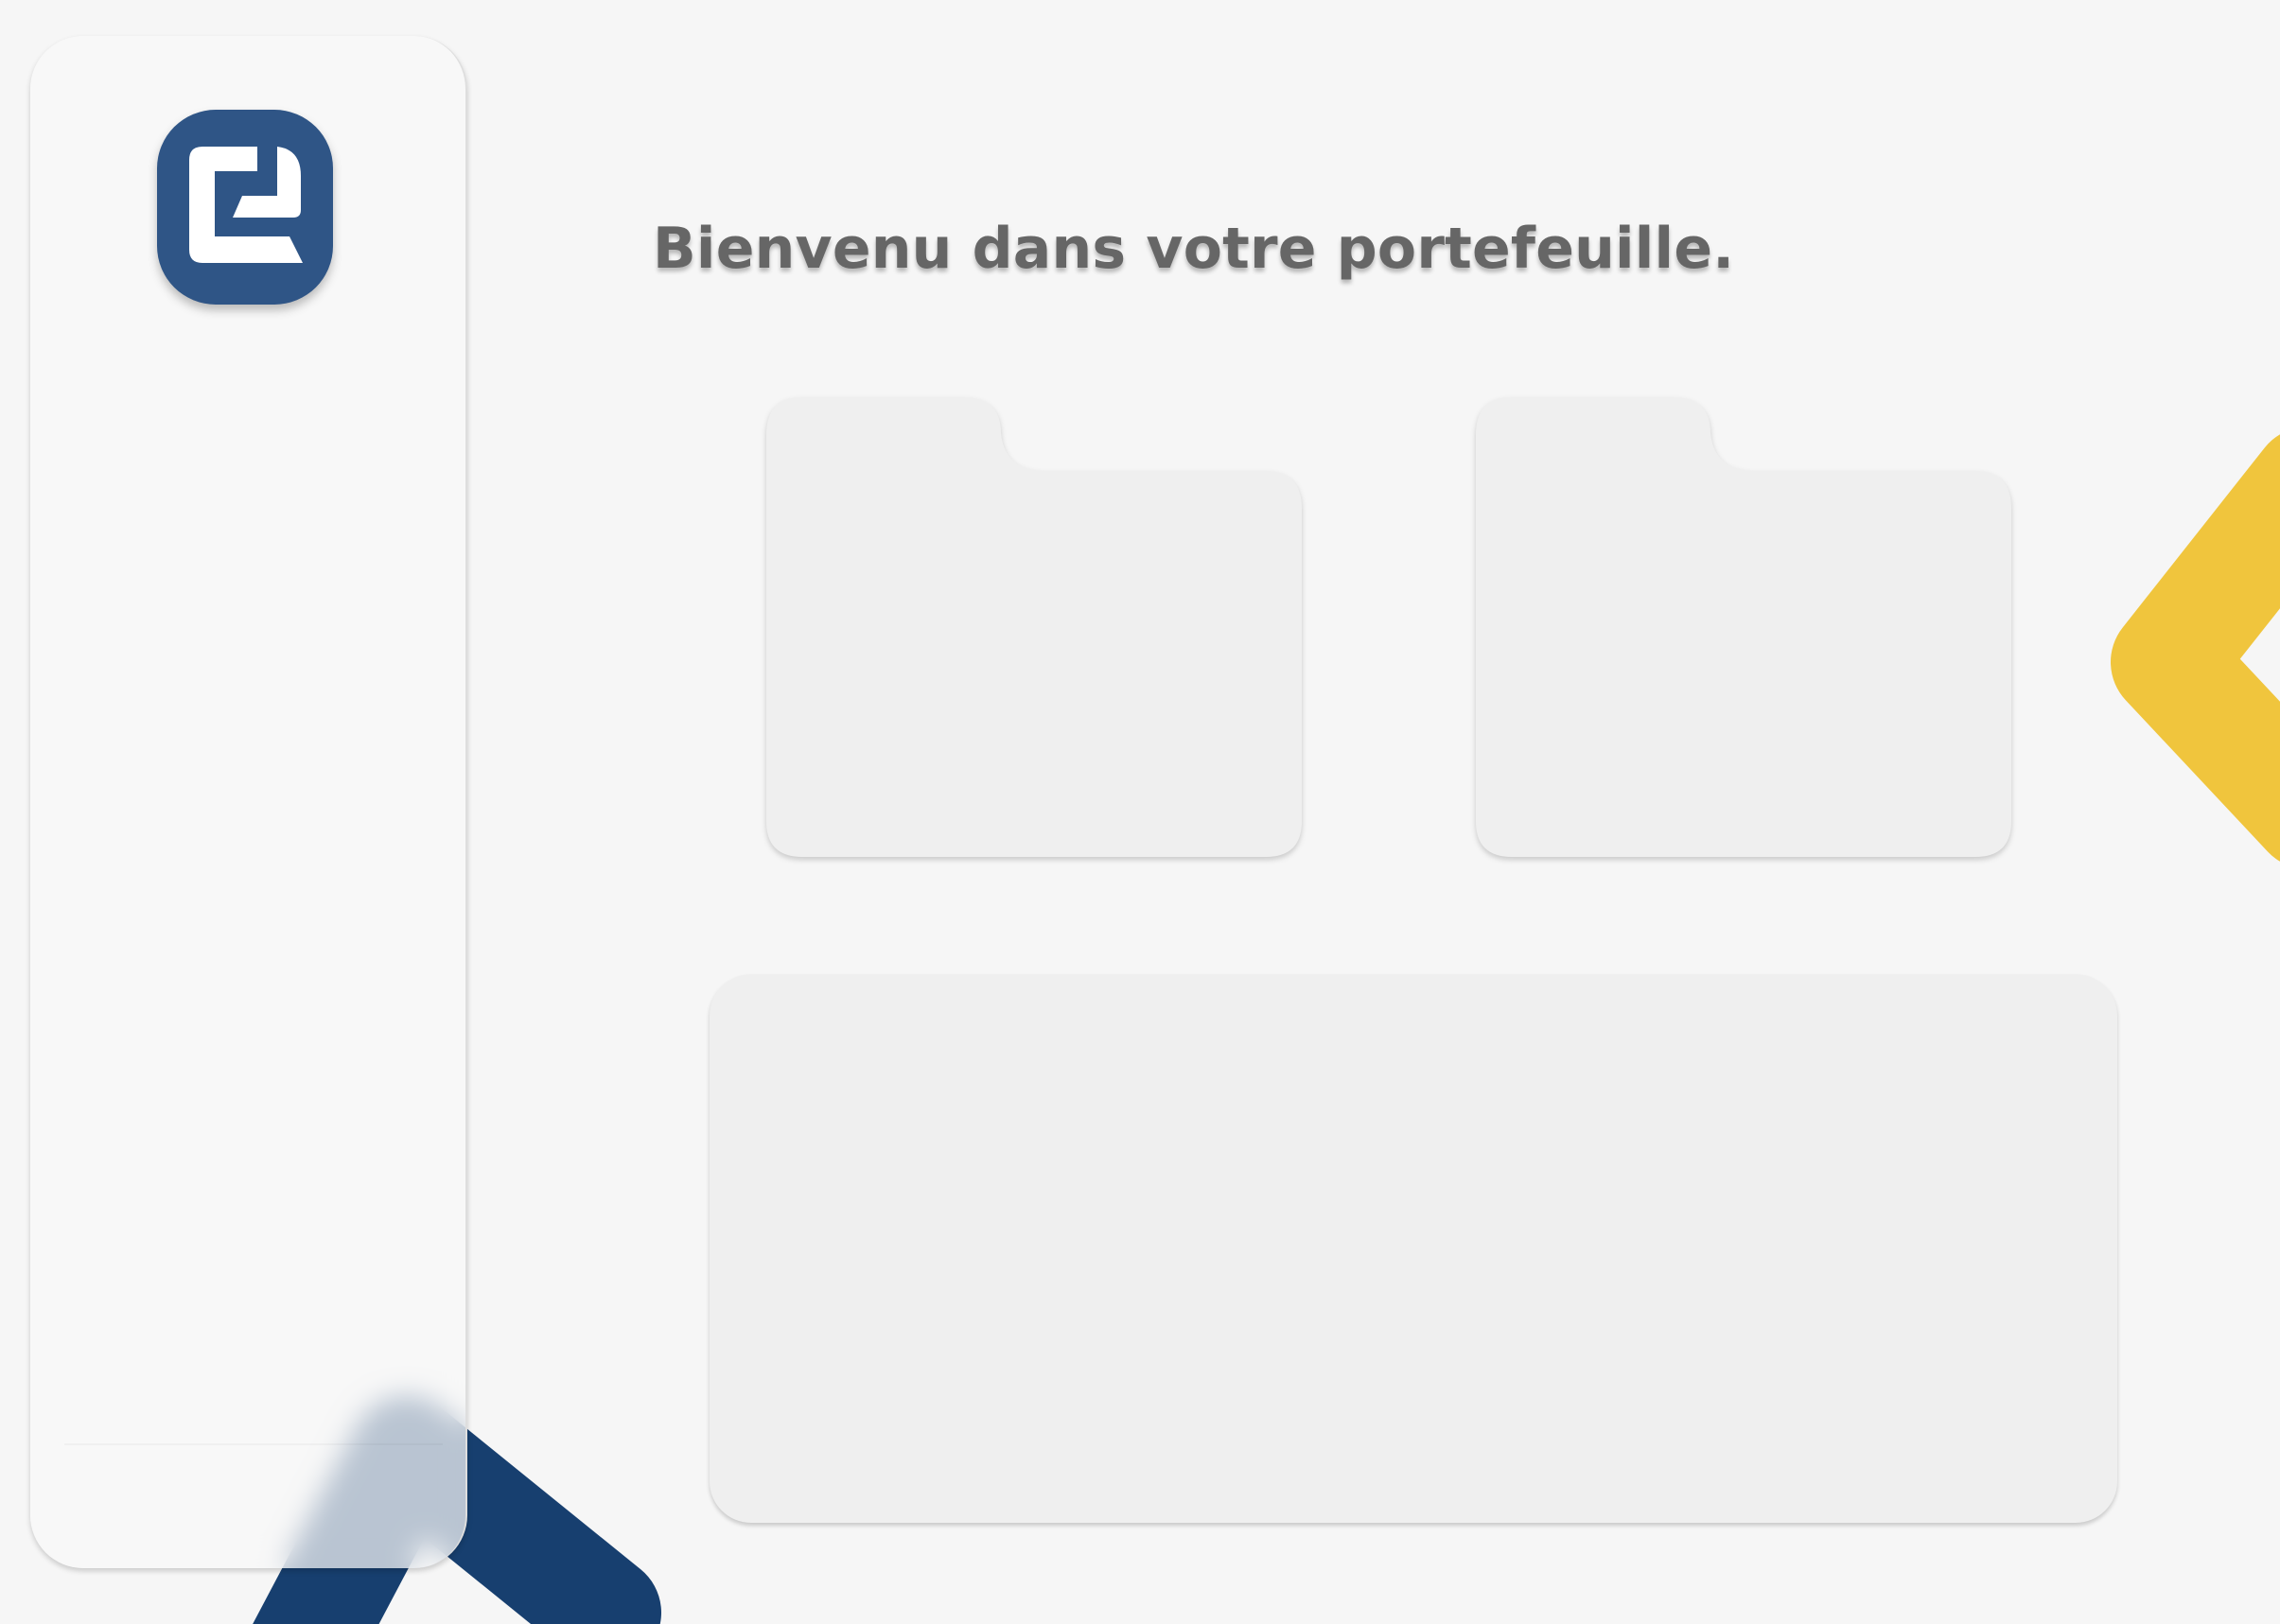 The width and height of the screenshot is (2280, 1624). I want to click on logo-glyph-icon, so click(246, 205).